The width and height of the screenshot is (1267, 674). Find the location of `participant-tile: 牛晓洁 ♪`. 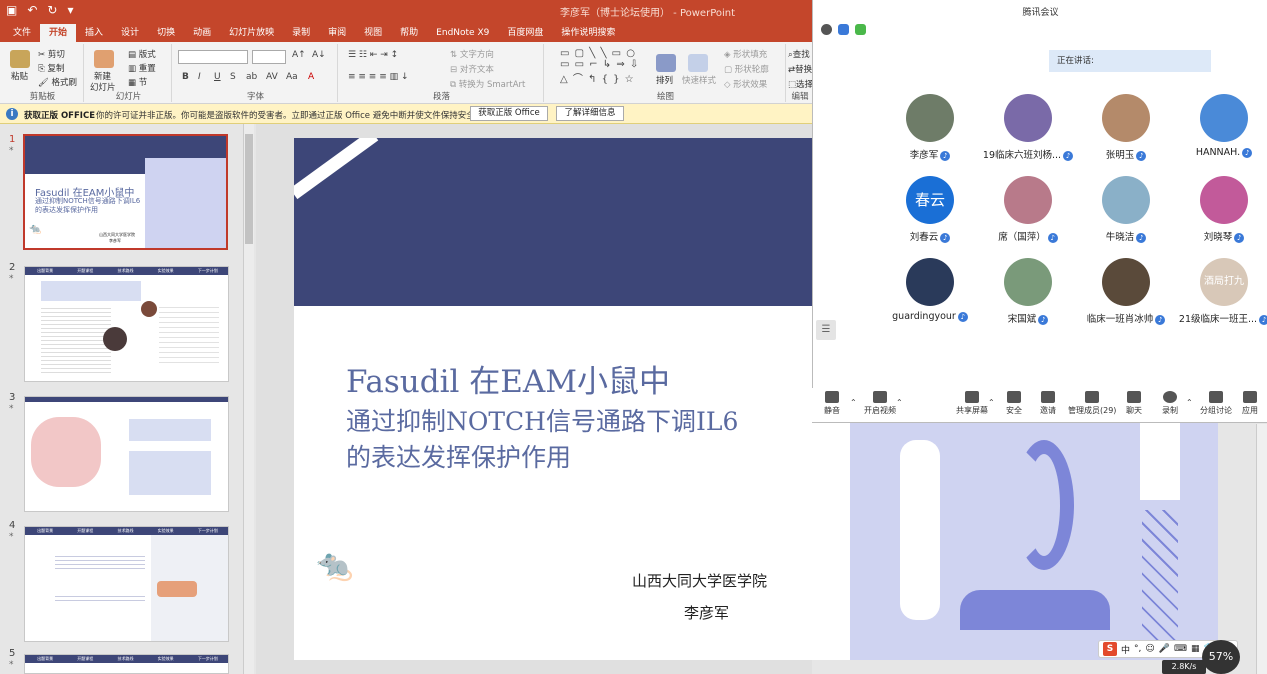

participant-tile: 牛晓洁 ♪ is located at coordinates (1126, 209).